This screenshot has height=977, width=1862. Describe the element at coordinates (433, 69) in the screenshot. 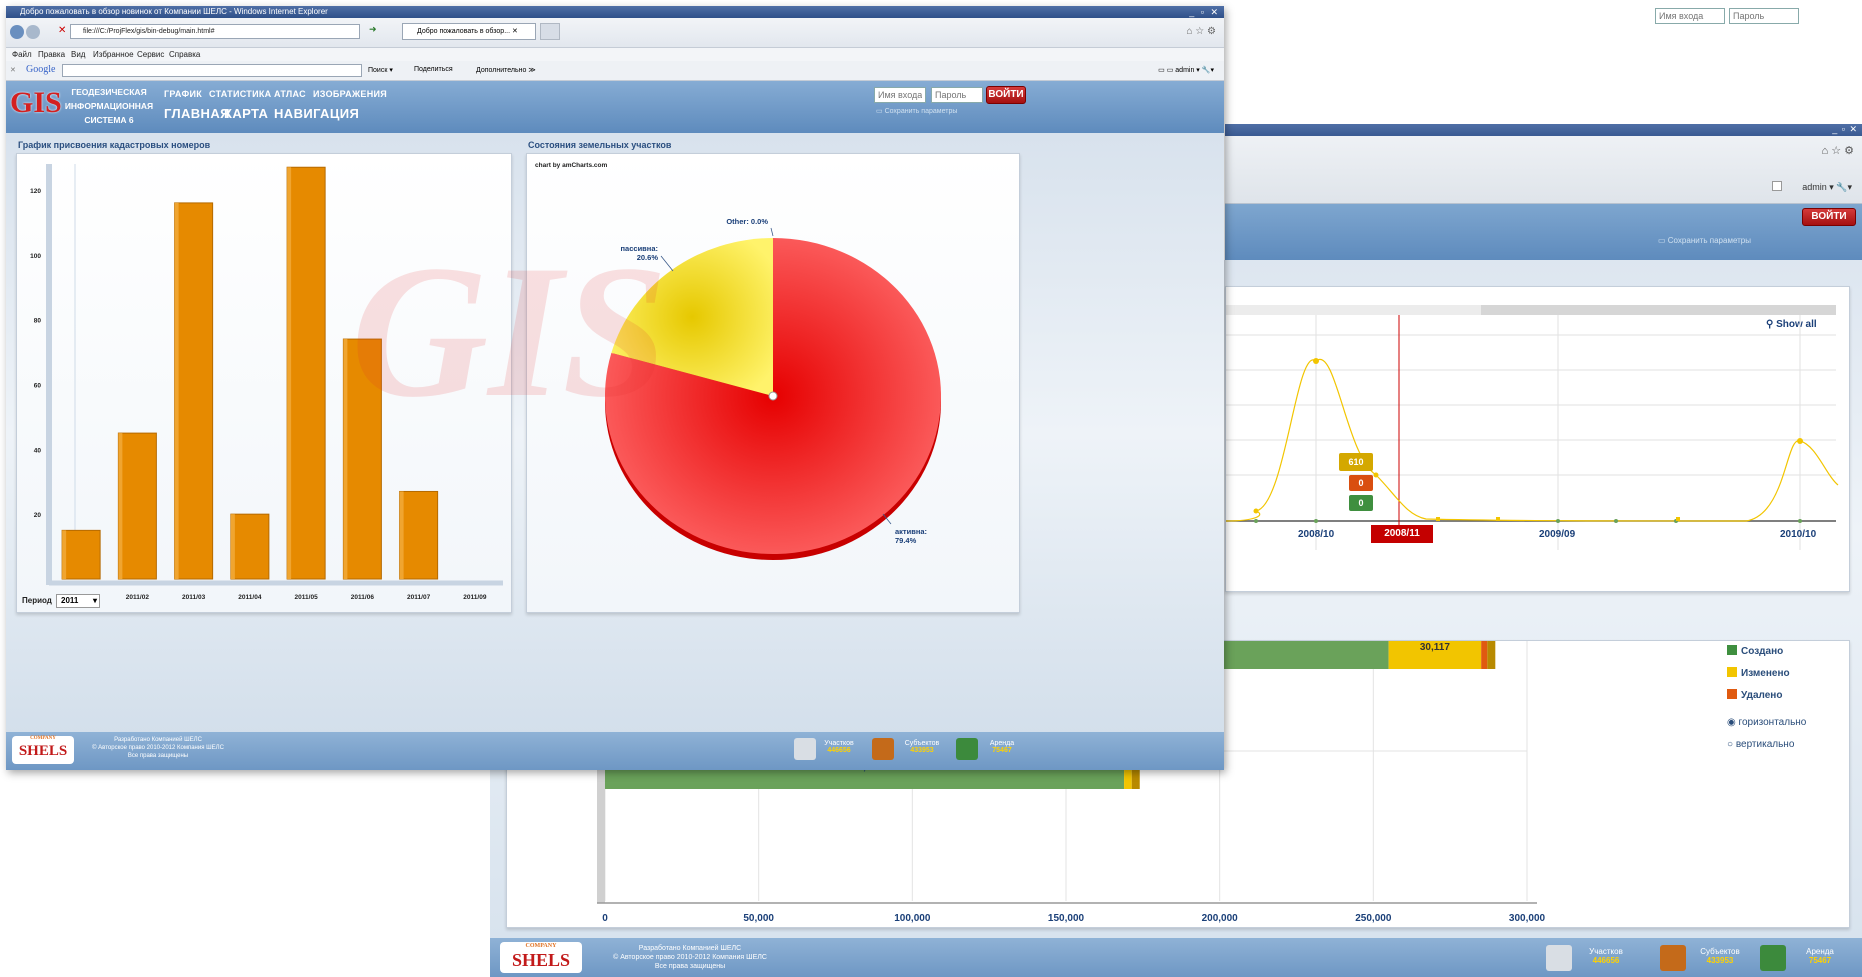

I see `share-button: Поделиться` at that location.